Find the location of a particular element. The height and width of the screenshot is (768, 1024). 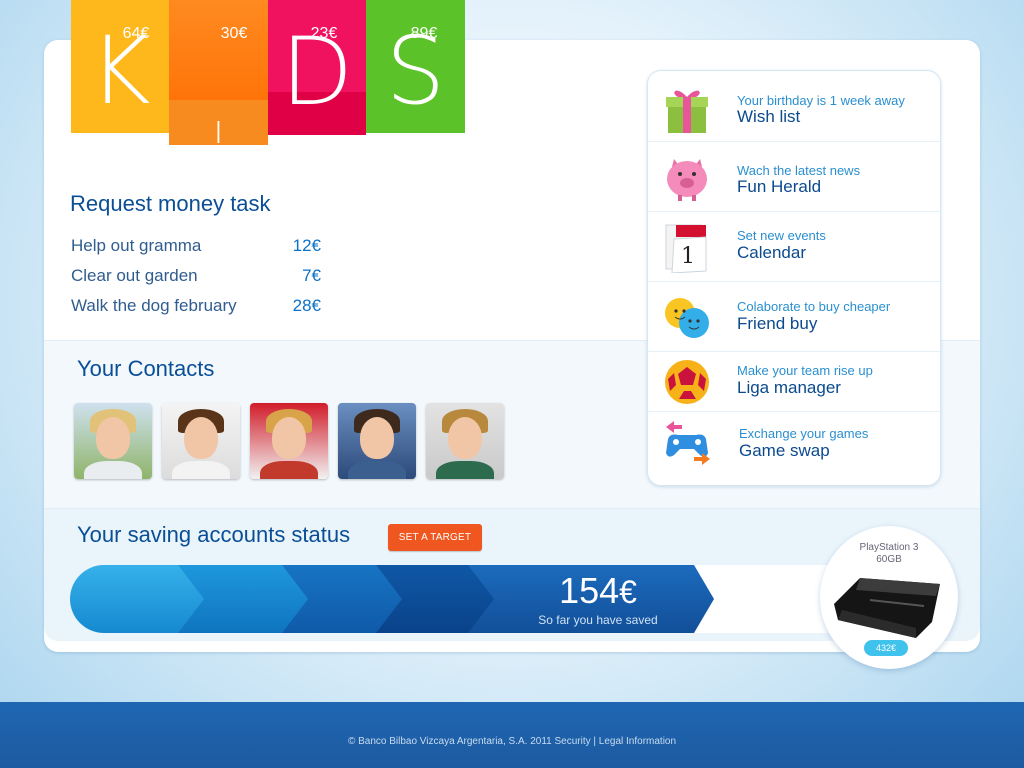

sidebar-item-calendar: 1 Set new events Calendar is located at coordinates (794, 246).